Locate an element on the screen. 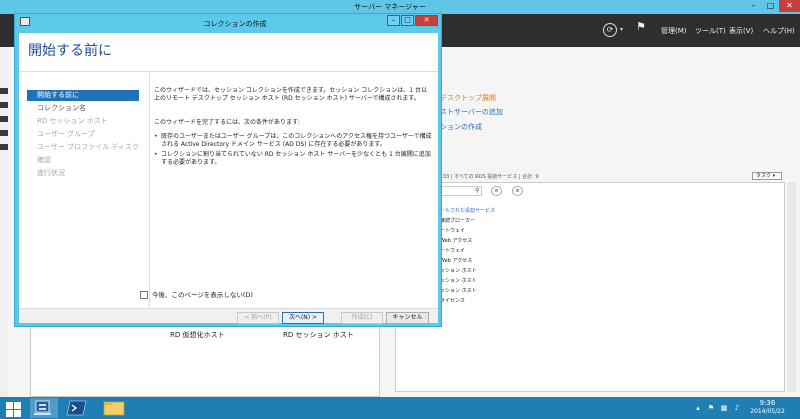 This screenshot has height=419, width=800. previous-button: < 前へ(P) is located at coordinates (258, 318).